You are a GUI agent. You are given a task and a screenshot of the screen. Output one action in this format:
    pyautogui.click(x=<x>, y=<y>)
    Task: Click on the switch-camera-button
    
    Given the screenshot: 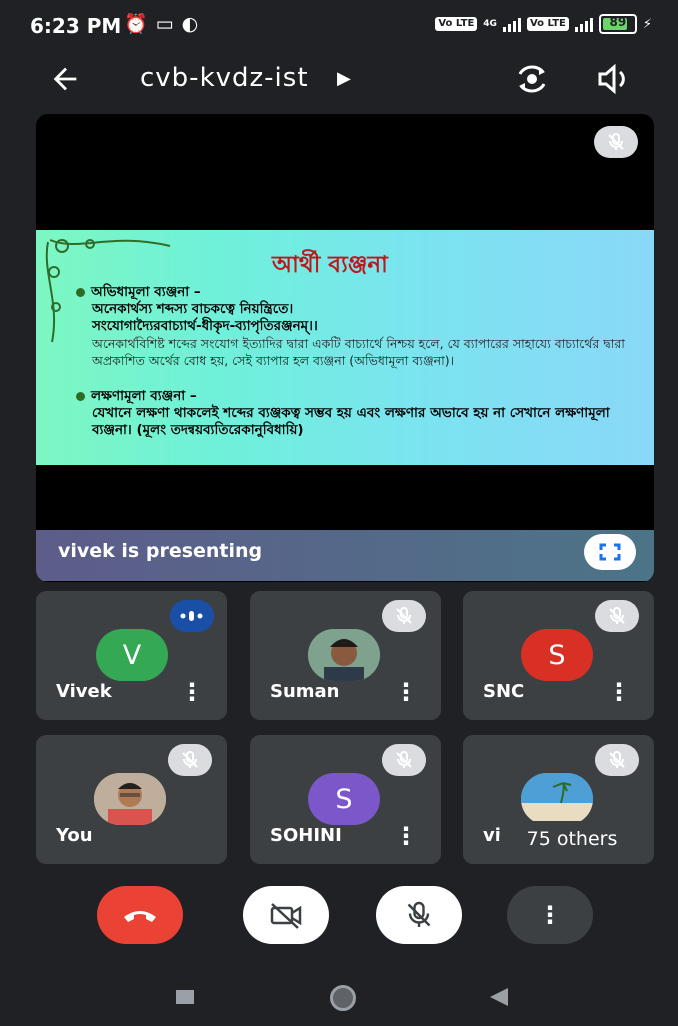 What is the action you would take?
    pyautogui.click(x=532, y=81)
    